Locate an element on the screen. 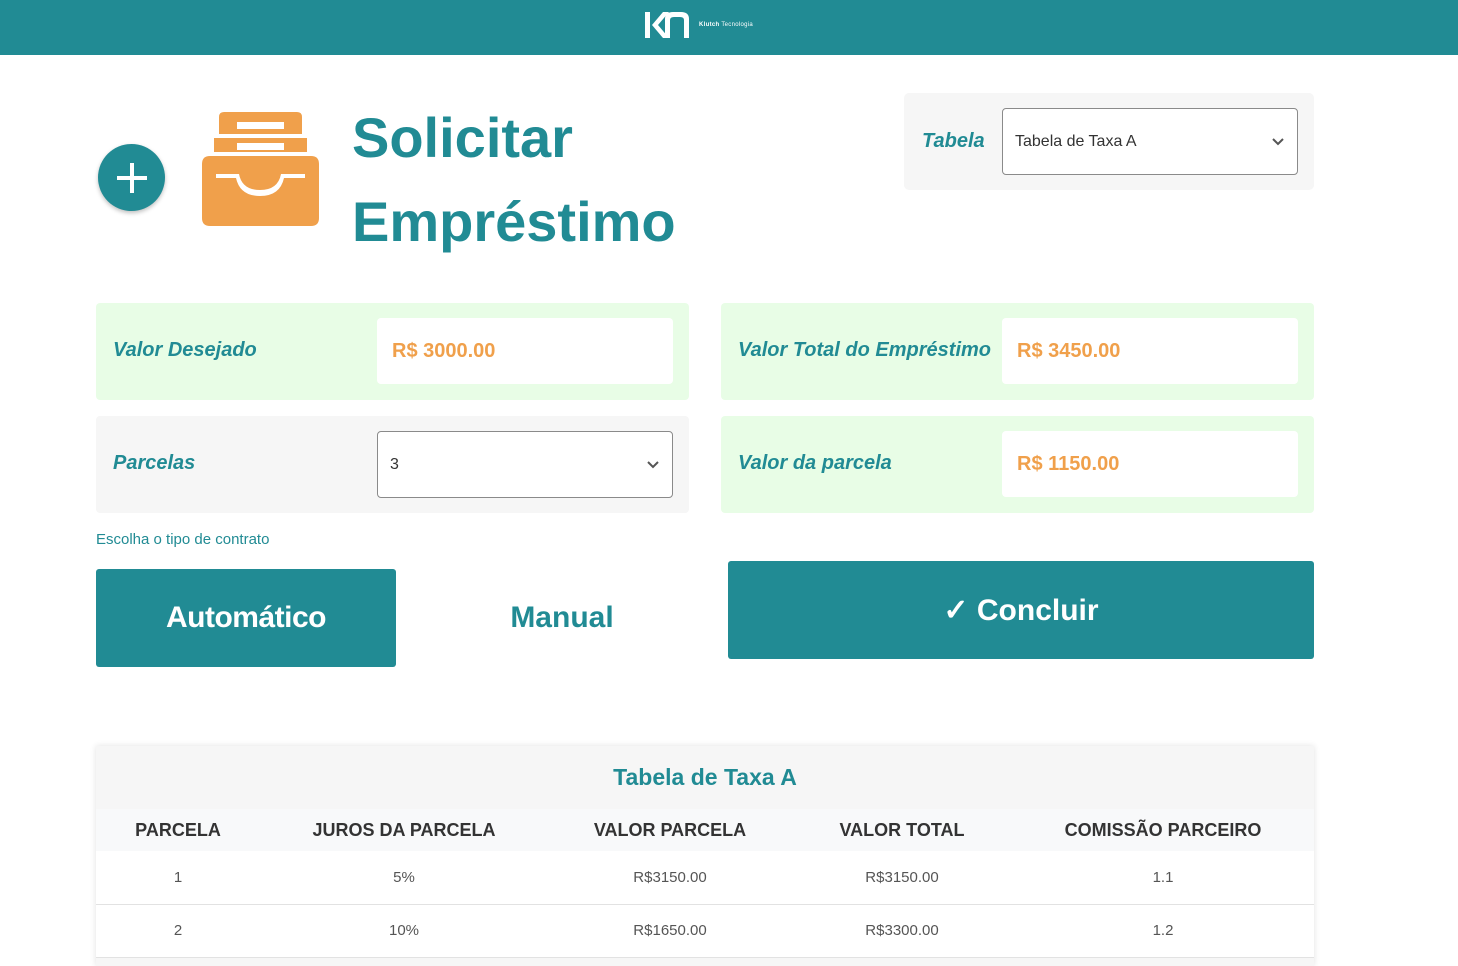  top-bar: Klutch Tecnologia is located at coordinates (729, 27).